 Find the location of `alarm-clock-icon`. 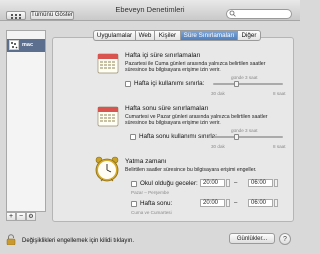

alarm-clock-icon is located at coordinates (107, 169).